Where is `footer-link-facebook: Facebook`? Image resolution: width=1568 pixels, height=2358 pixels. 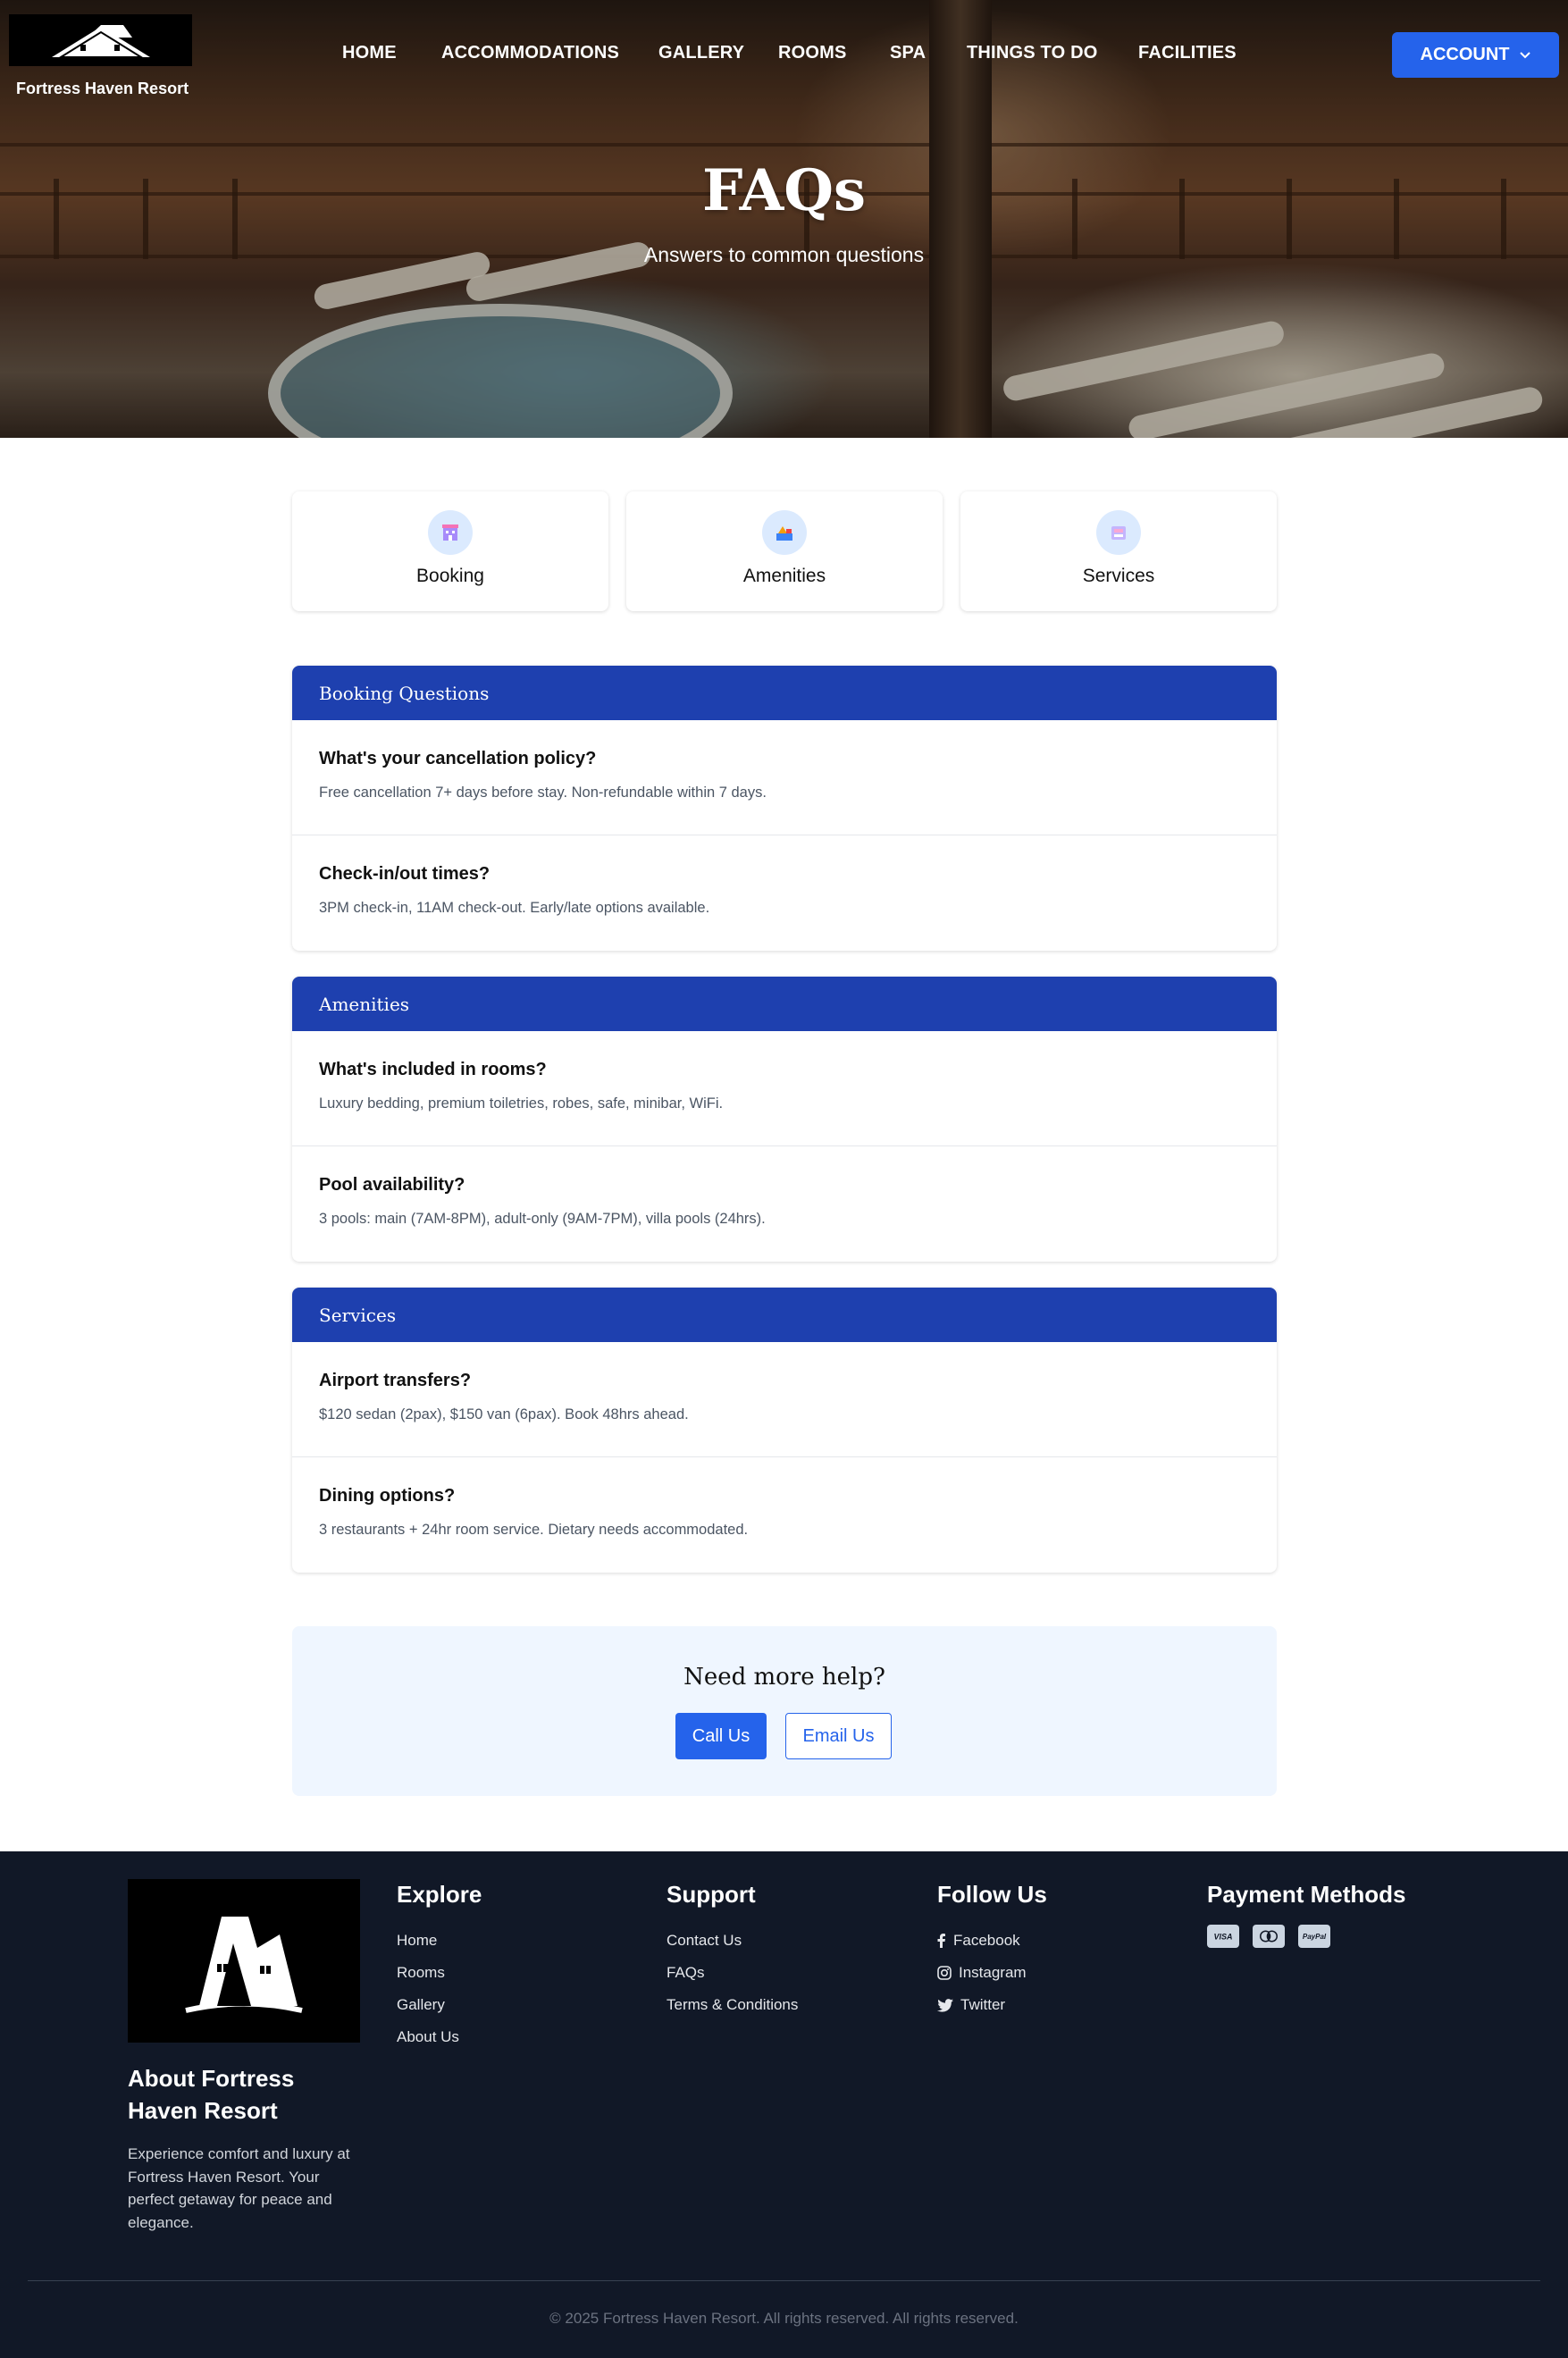 footer-link-facebook: Facebook is located at coordinates (992, 1941).